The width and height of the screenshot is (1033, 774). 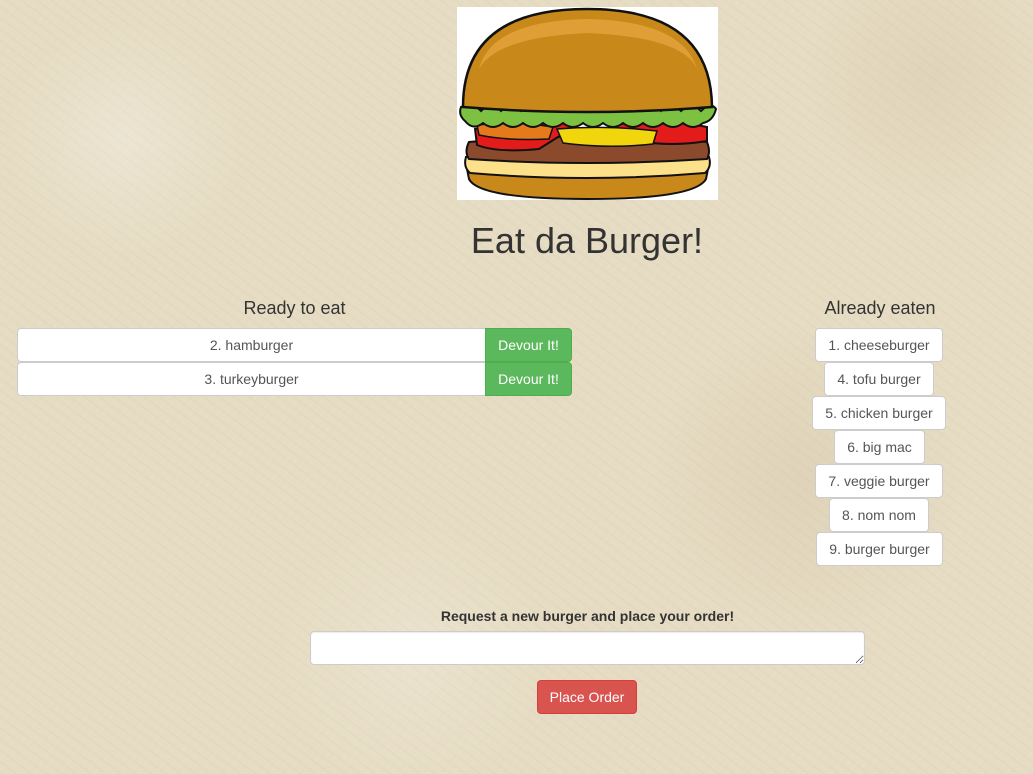 I want to click on already-eaten-heading: Already eaten, so click(x=880, y=308).